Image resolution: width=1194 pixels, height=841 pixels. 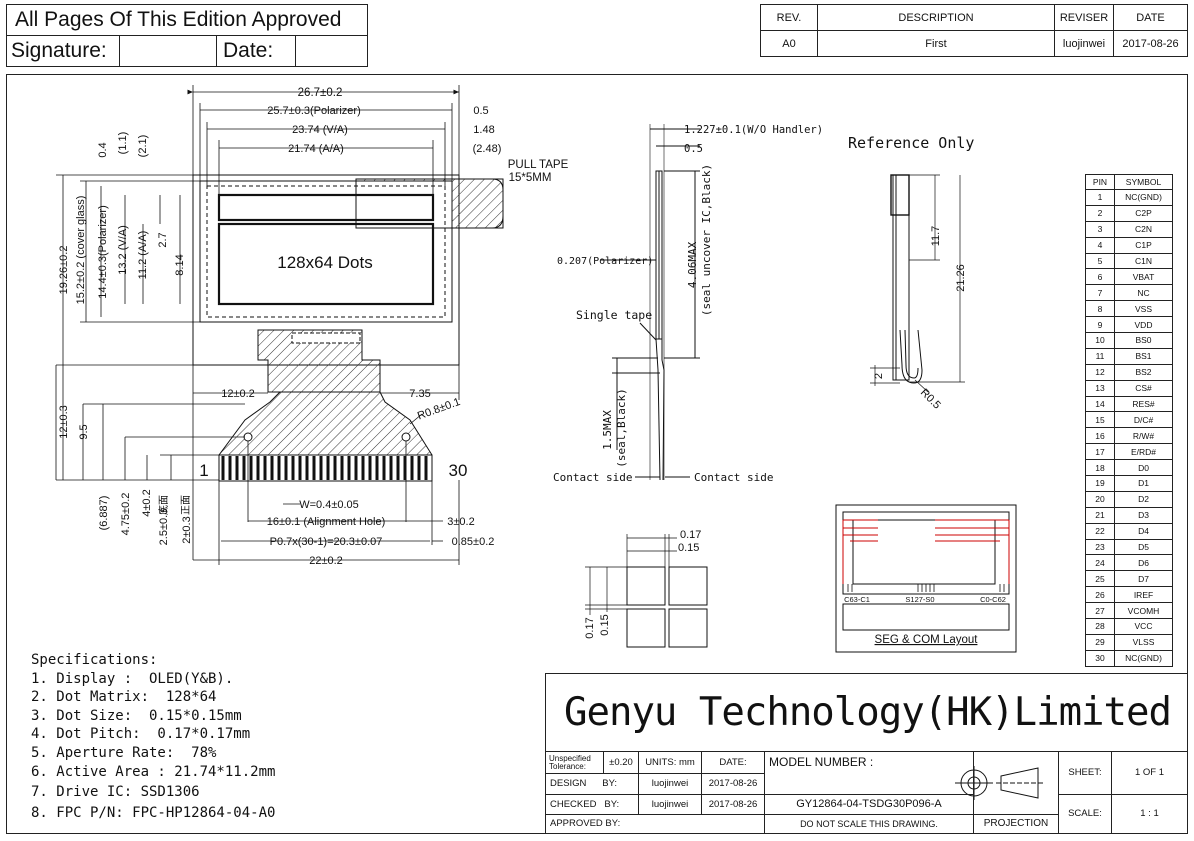 I want to click on dim-pad-width: W=0.4±0.05, so click(x=329, y=505).